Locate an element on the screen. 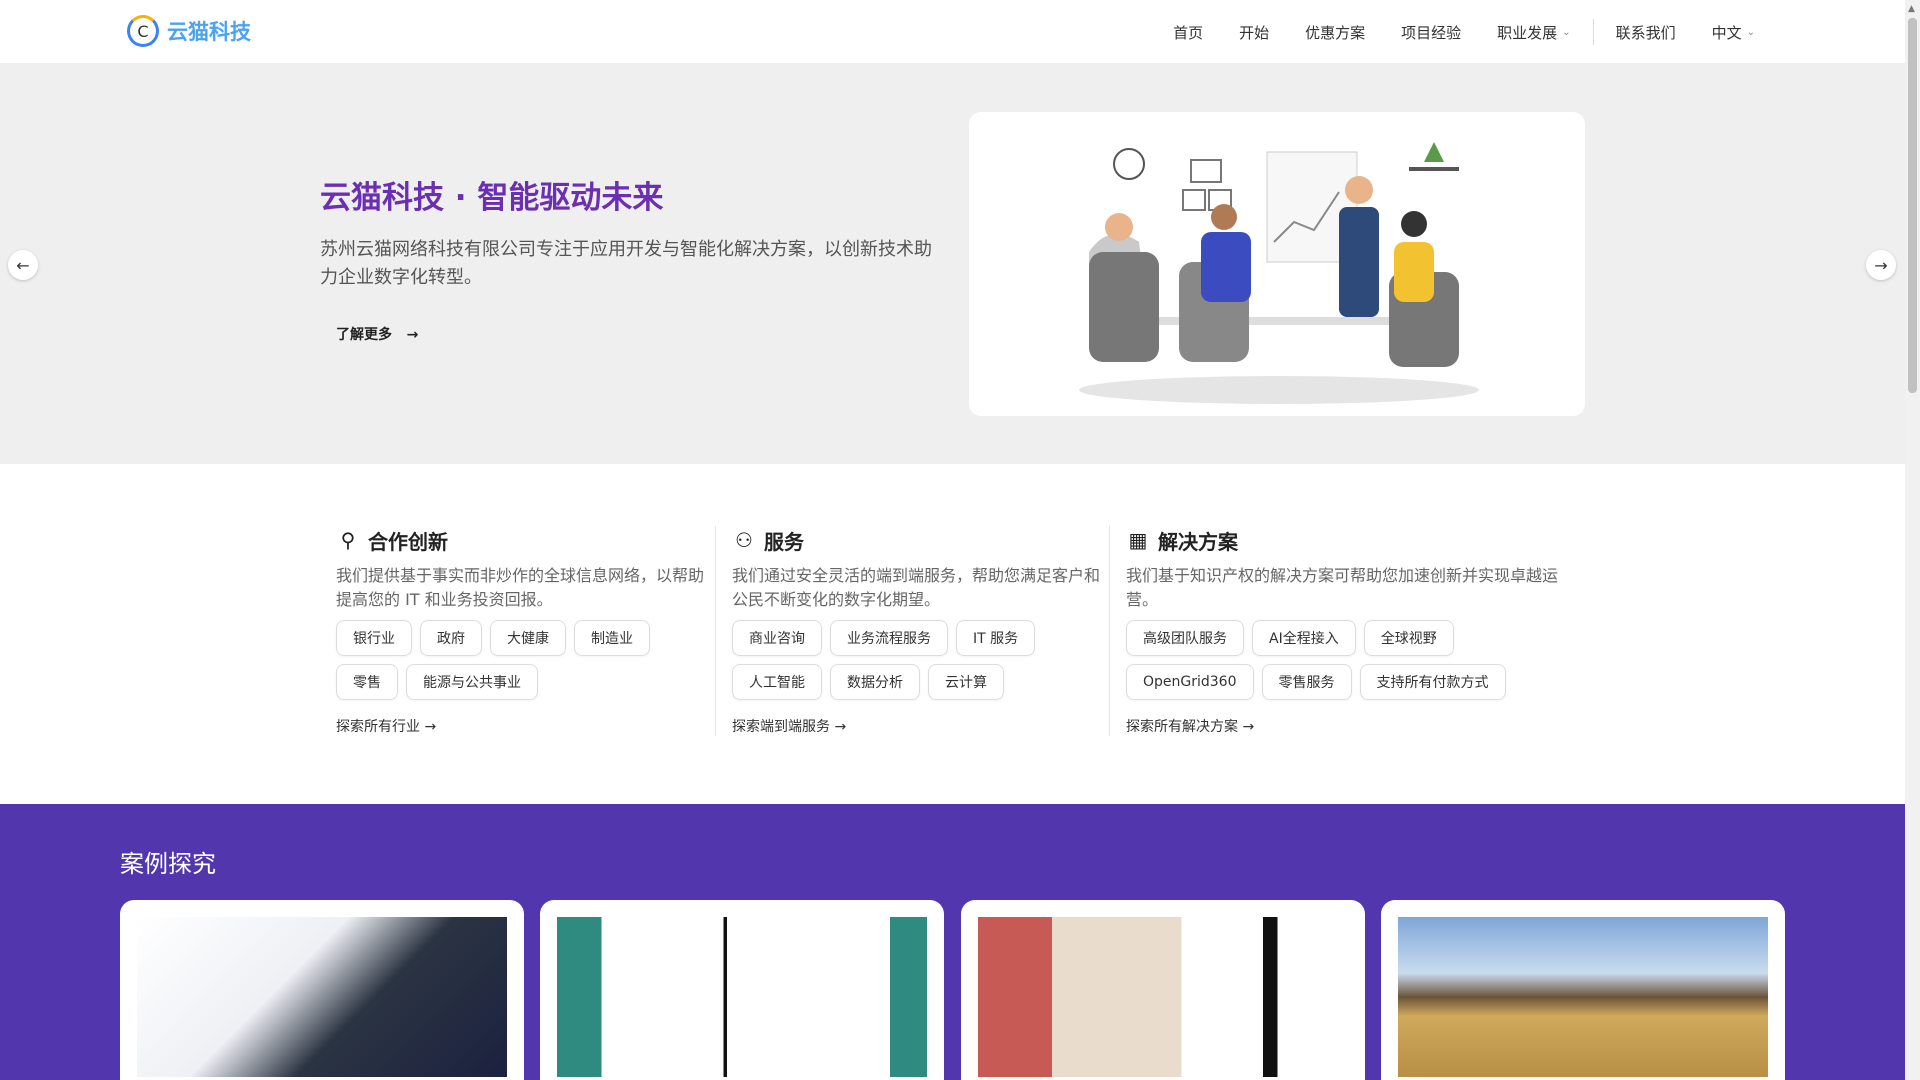 The width and height of the screenshot is (1920, 1080). nav-offers: 优惠方案 is located at coordinates (1335, 32).